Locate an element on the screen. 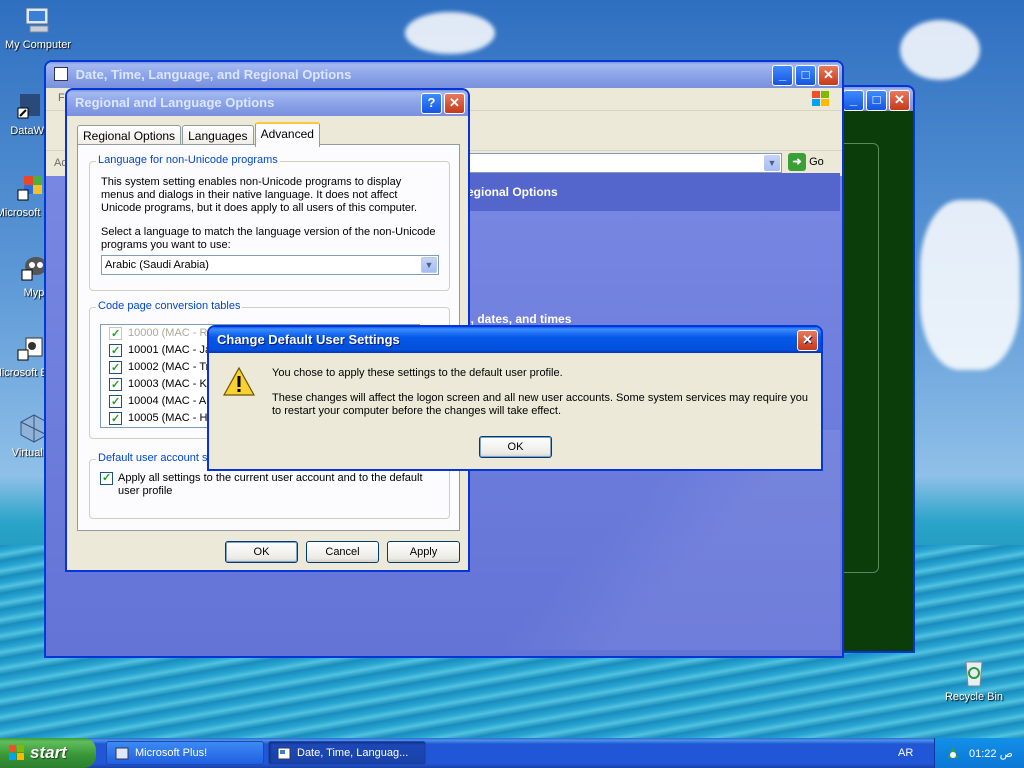  cancel-button: Cancel is located at coordinates (342, 552).